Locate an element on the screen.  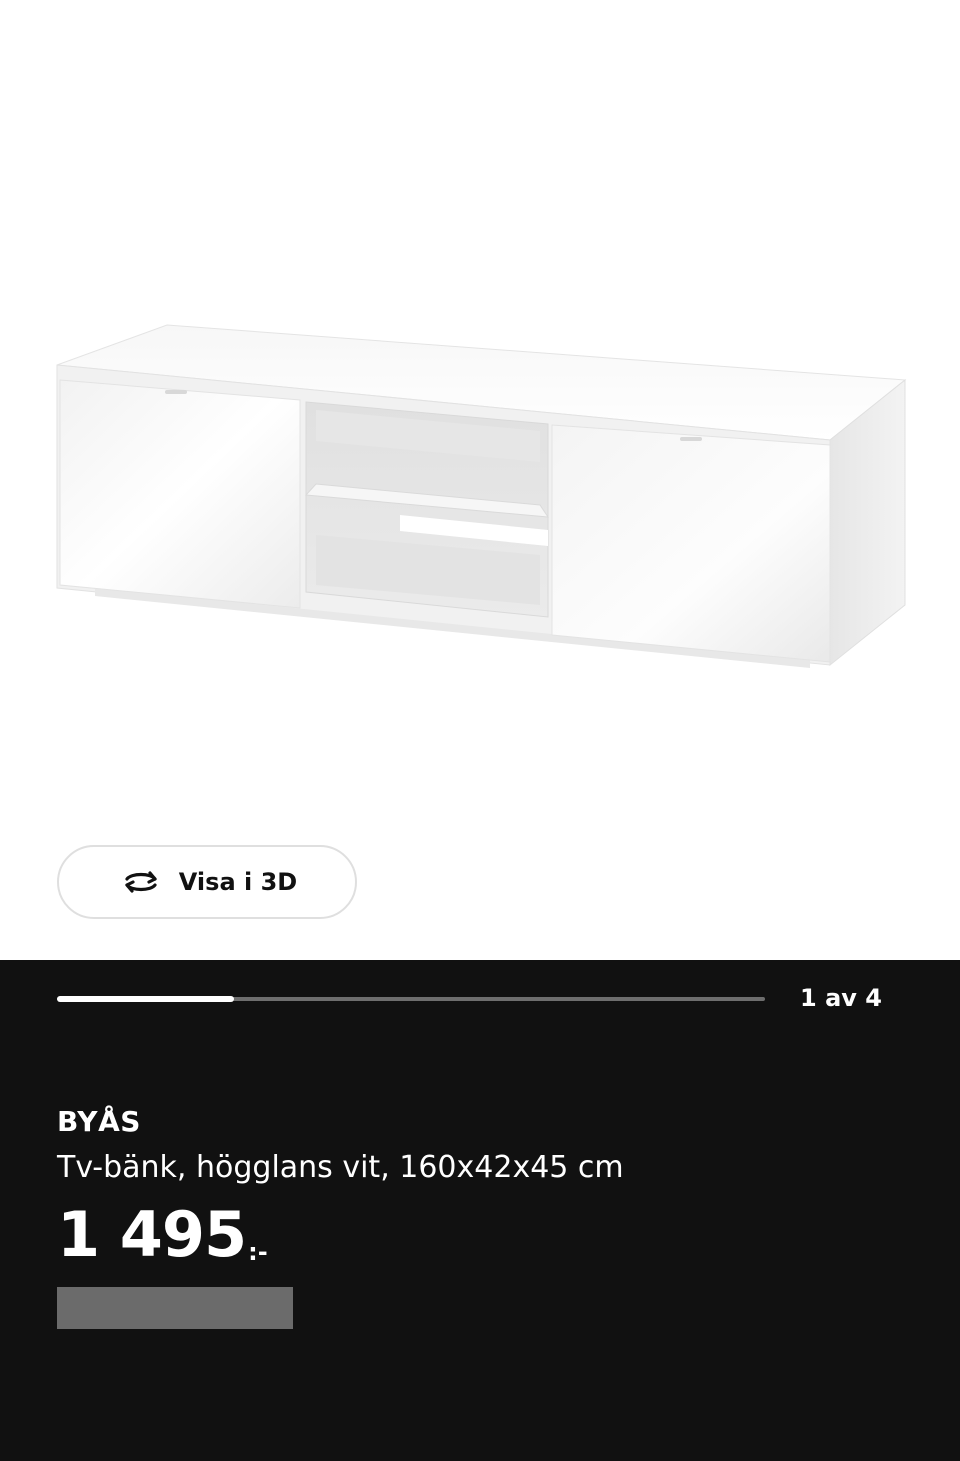
gallery-progress-bar is located at coordinates (411, 999).